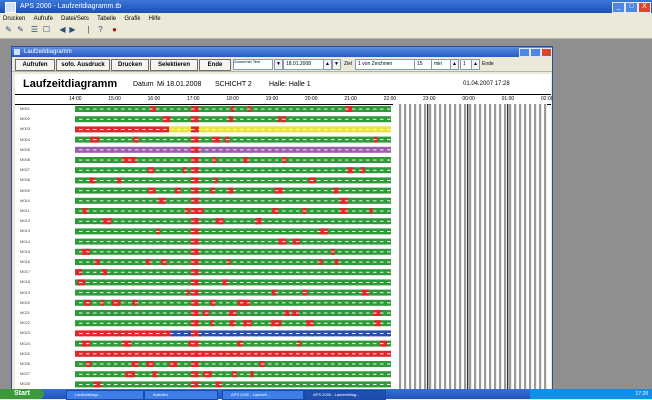 The height and width of the screenshot is (400, 652). Describe the element at coordinates (546, 52) in the screenshot. I see `window-close-button` at that location.